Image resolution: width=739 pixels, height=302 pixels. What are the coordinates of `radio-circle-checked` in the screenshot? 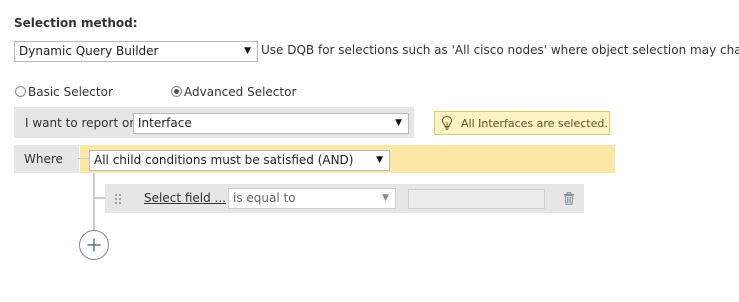 It's located at (176, 91).